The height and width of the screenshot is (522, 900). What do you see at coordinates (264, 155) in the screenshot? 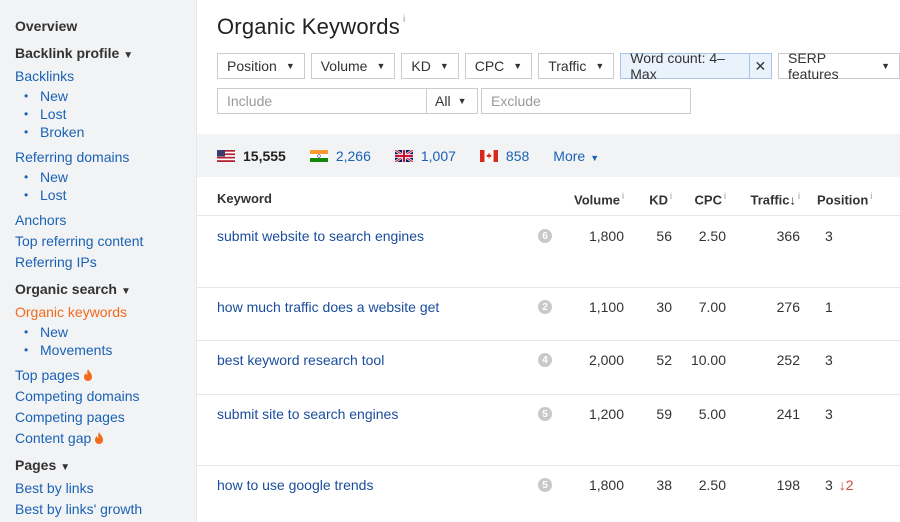
I see `country-count: 15,555` at bounding box center [264, 155].